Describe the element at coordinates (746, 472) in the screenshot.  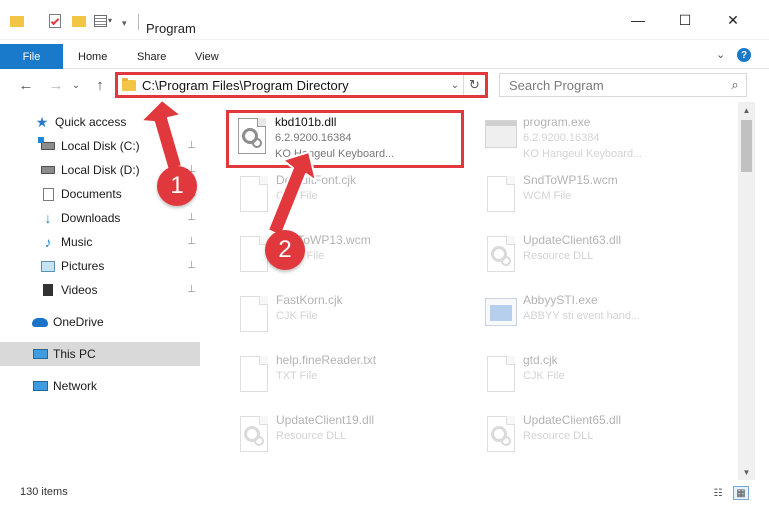
I see `scroll-down-icon: ▼` at that location.